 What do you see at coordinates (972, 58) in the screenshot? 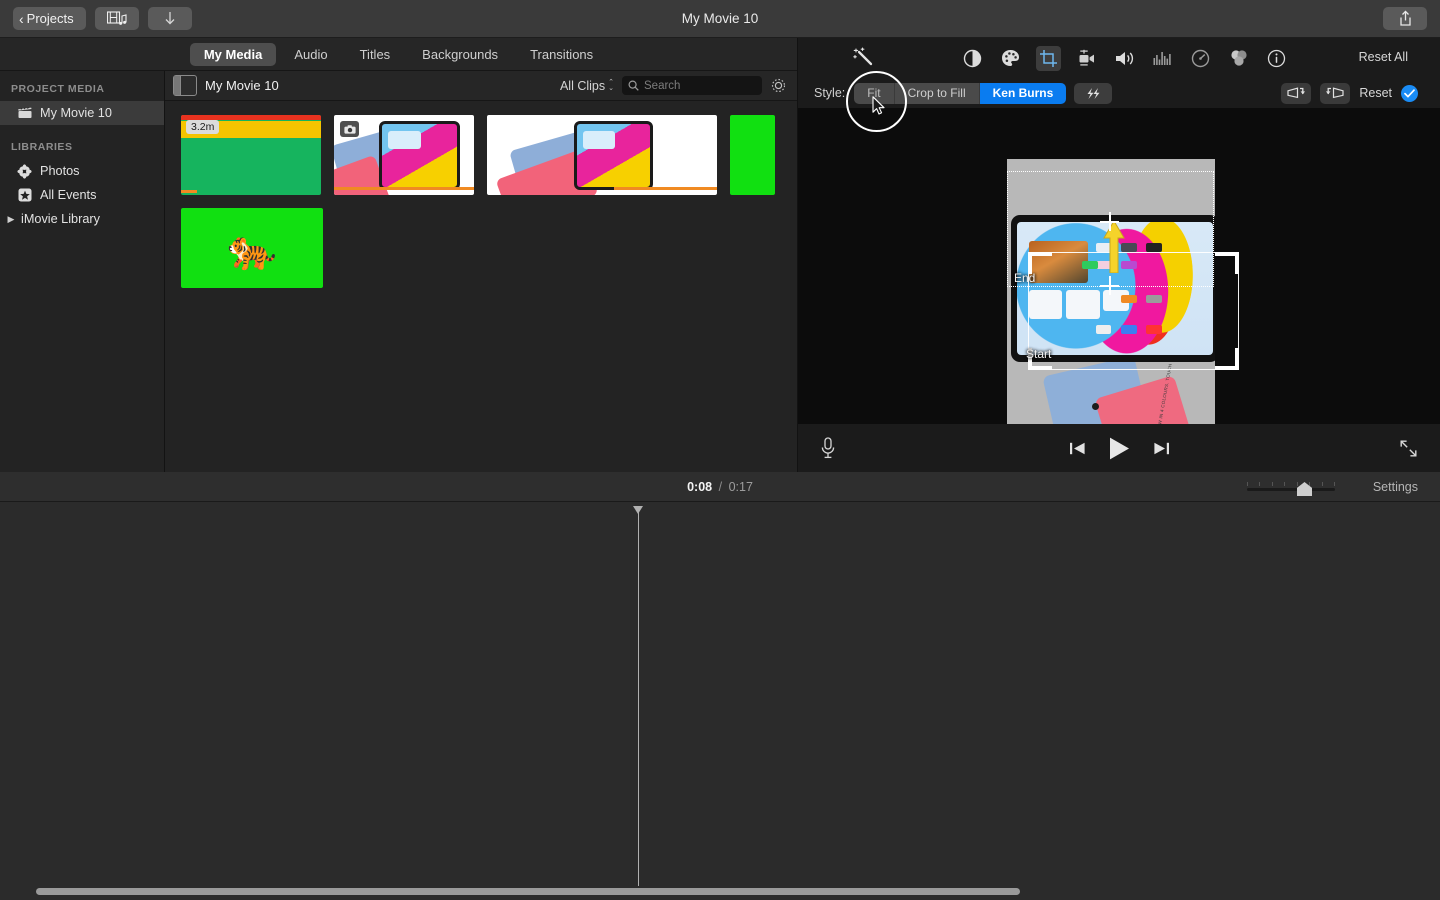
I see `color-balance-icon` at bounding box center [972, 58].